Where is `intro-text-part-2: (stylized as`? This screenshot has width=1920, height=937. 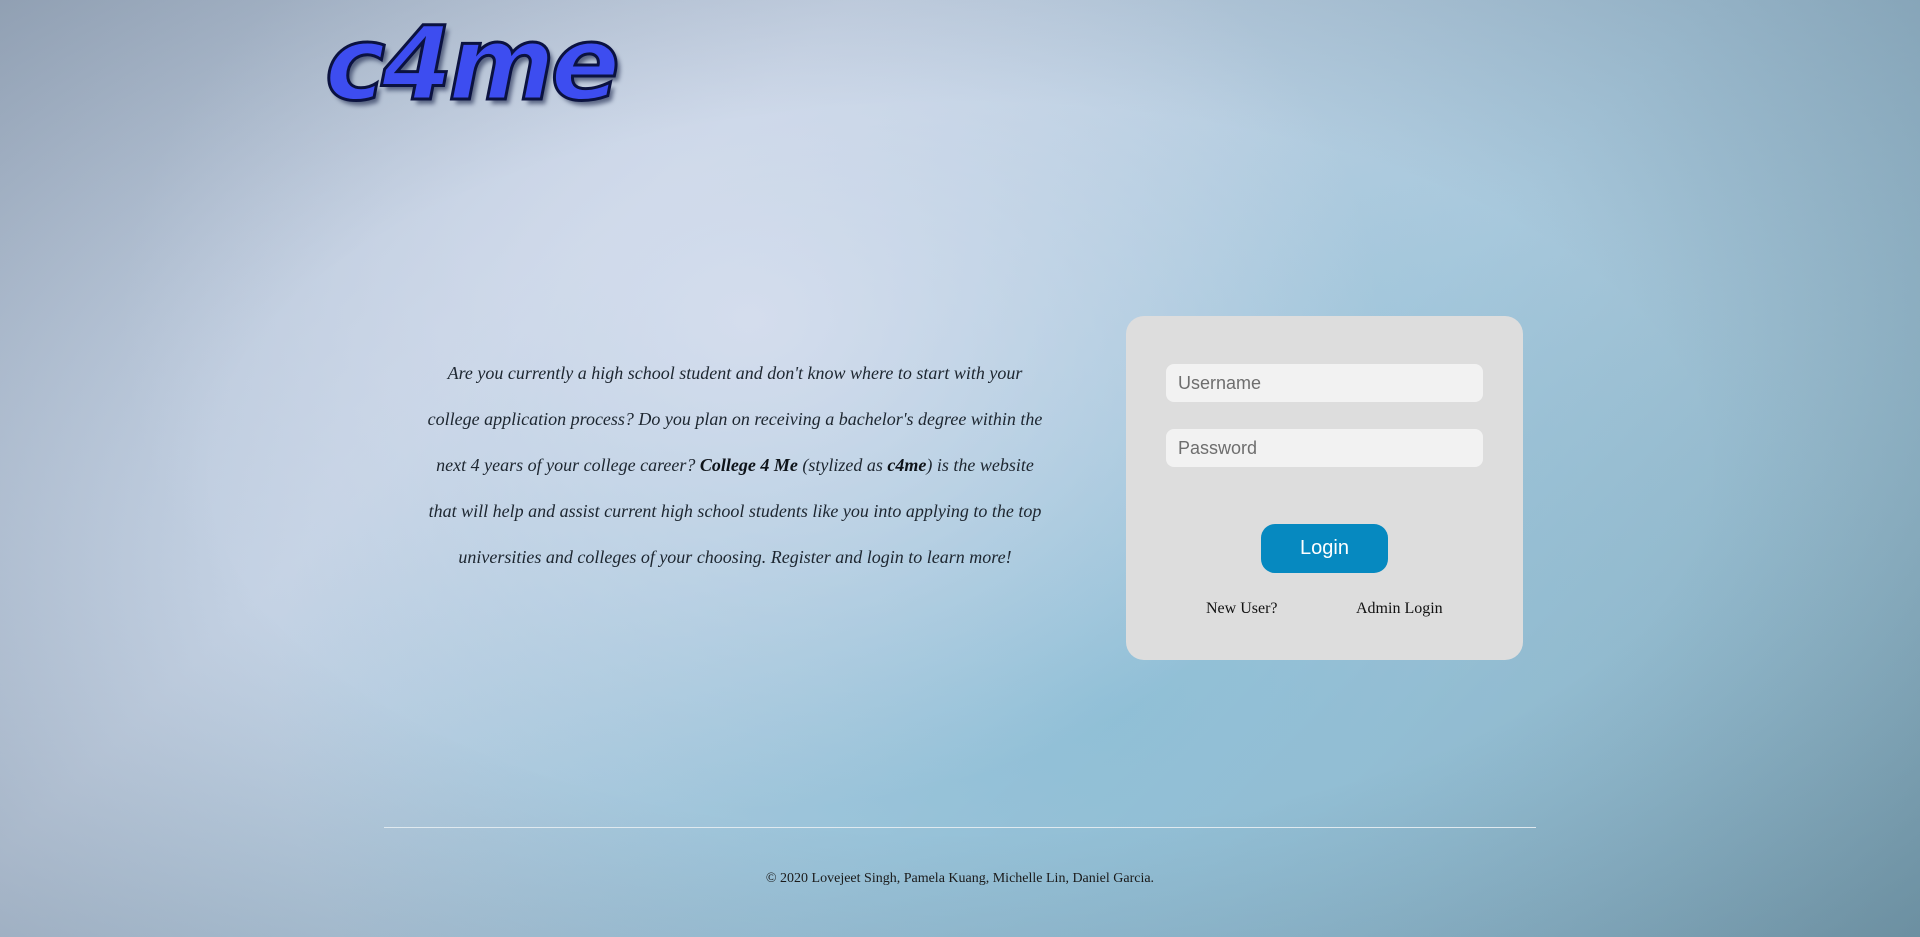
intro-text-part-2: (stylized as is located at coordinates (842, 465).